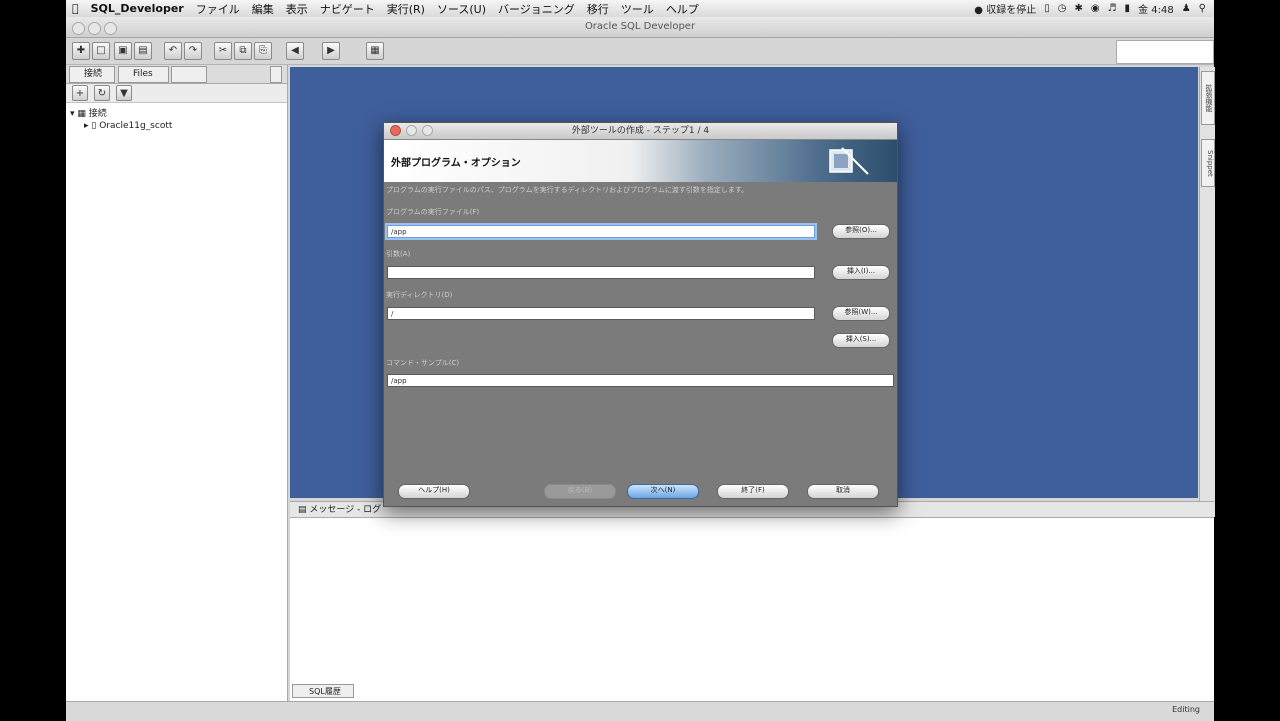 Image resolution: width=1280 pixels, height=721 pixels. What do you see at coordinates (223, 51) in the screenshot?
I see `cut-icon: ✂` at bounding box center [223, 51].